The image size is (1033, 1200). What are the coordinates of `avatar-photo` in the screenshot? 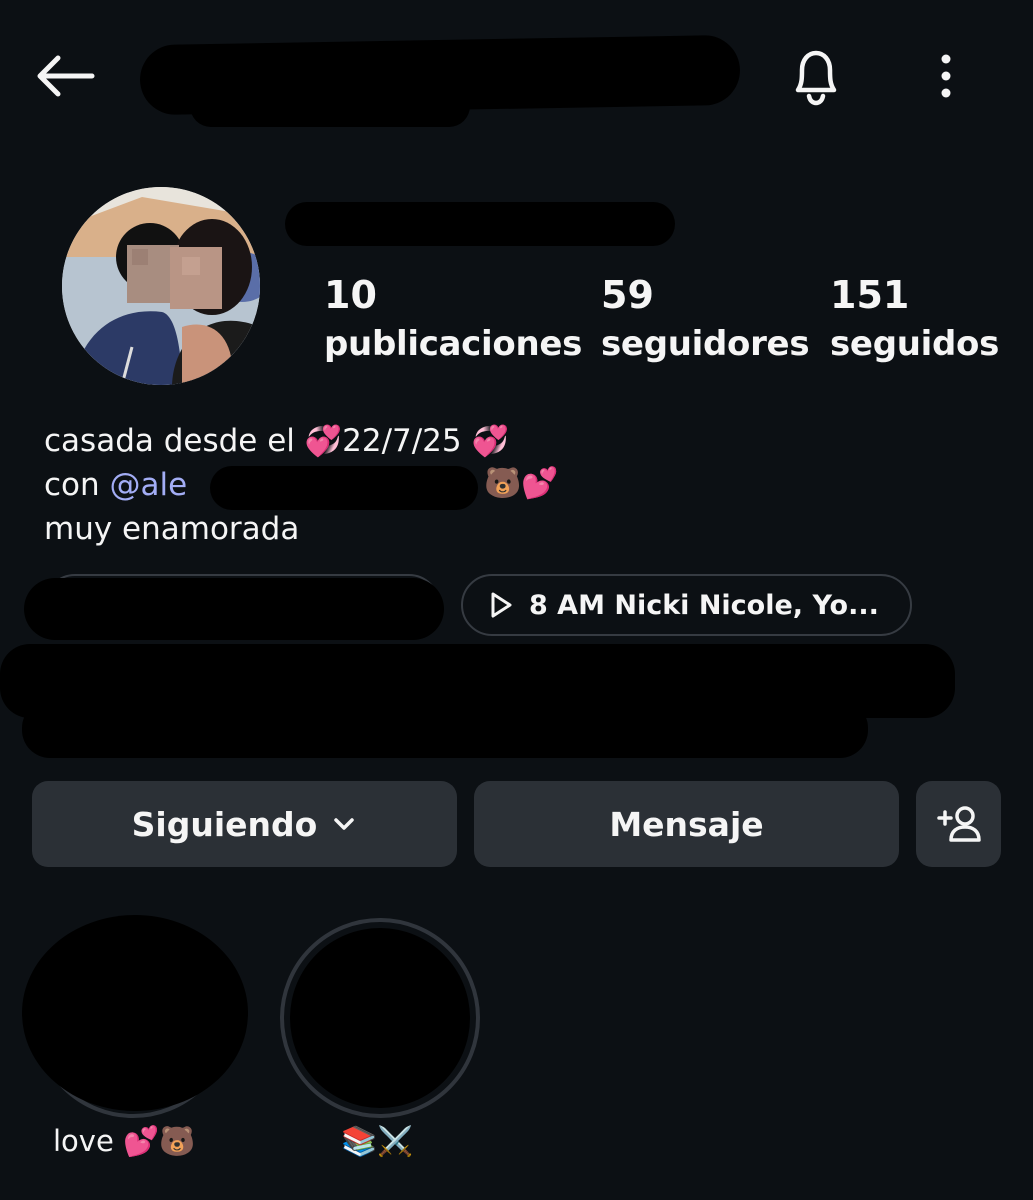 It's located at (161, 286).